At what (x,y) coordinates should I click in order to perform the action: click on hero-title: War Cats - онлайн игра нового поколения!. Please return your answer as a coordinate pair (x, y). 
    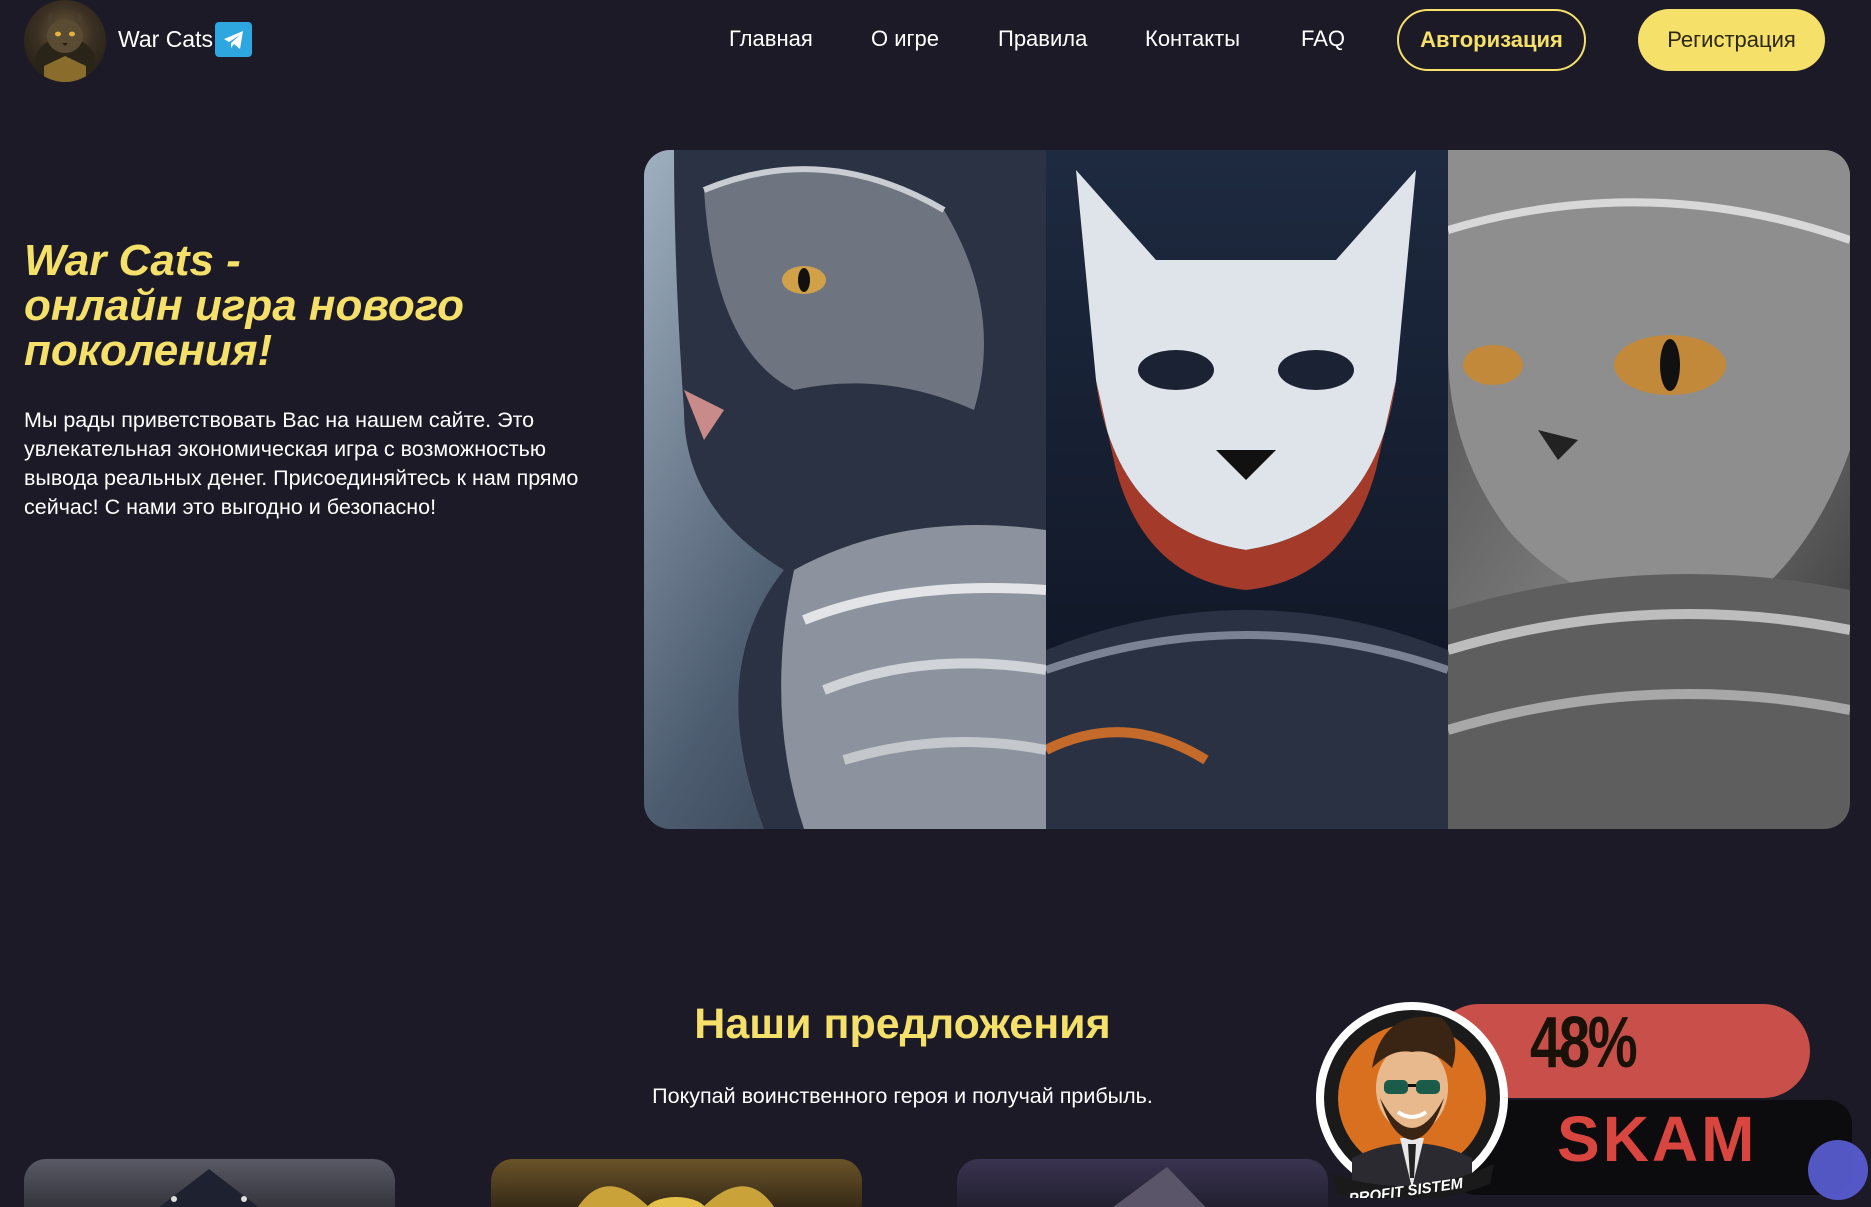
    Looking at the image, I should click on (304, 305).